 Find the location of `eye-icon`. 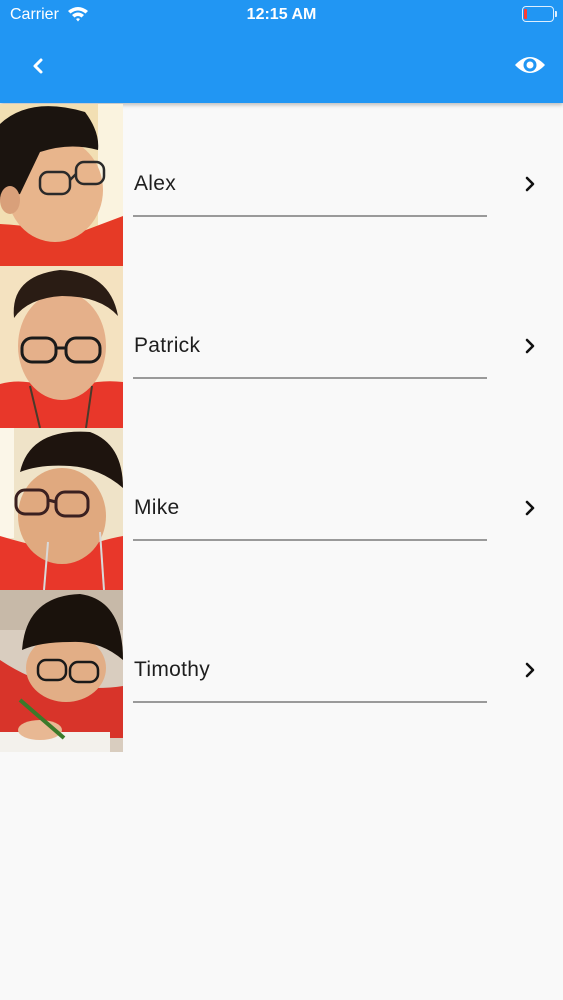

eye-icon is located at coordinates (530, 65).